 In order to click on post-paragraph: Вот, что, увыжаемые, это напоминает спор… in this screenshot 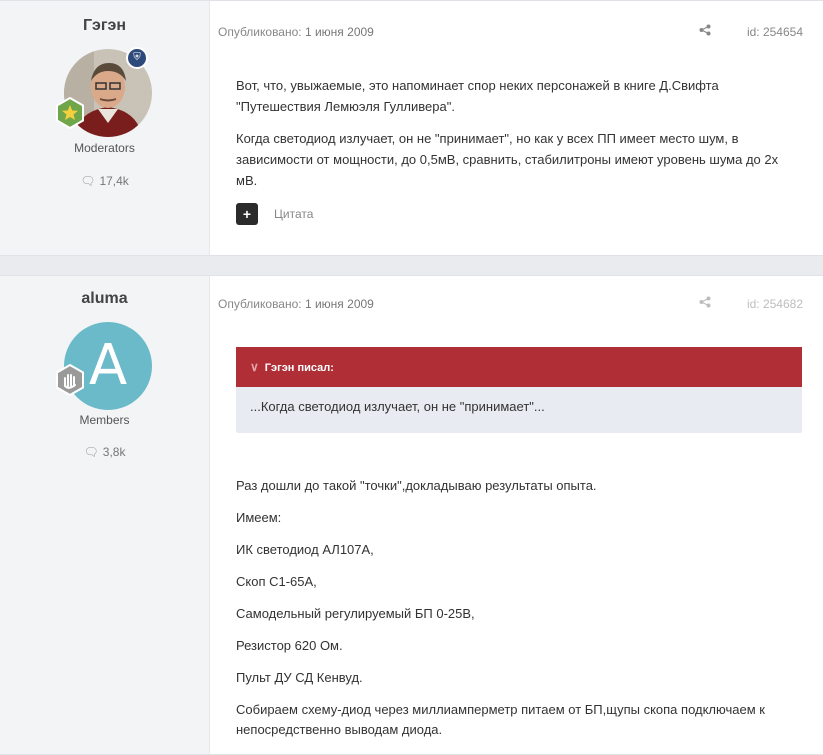, I will do `click(477, 96)`.